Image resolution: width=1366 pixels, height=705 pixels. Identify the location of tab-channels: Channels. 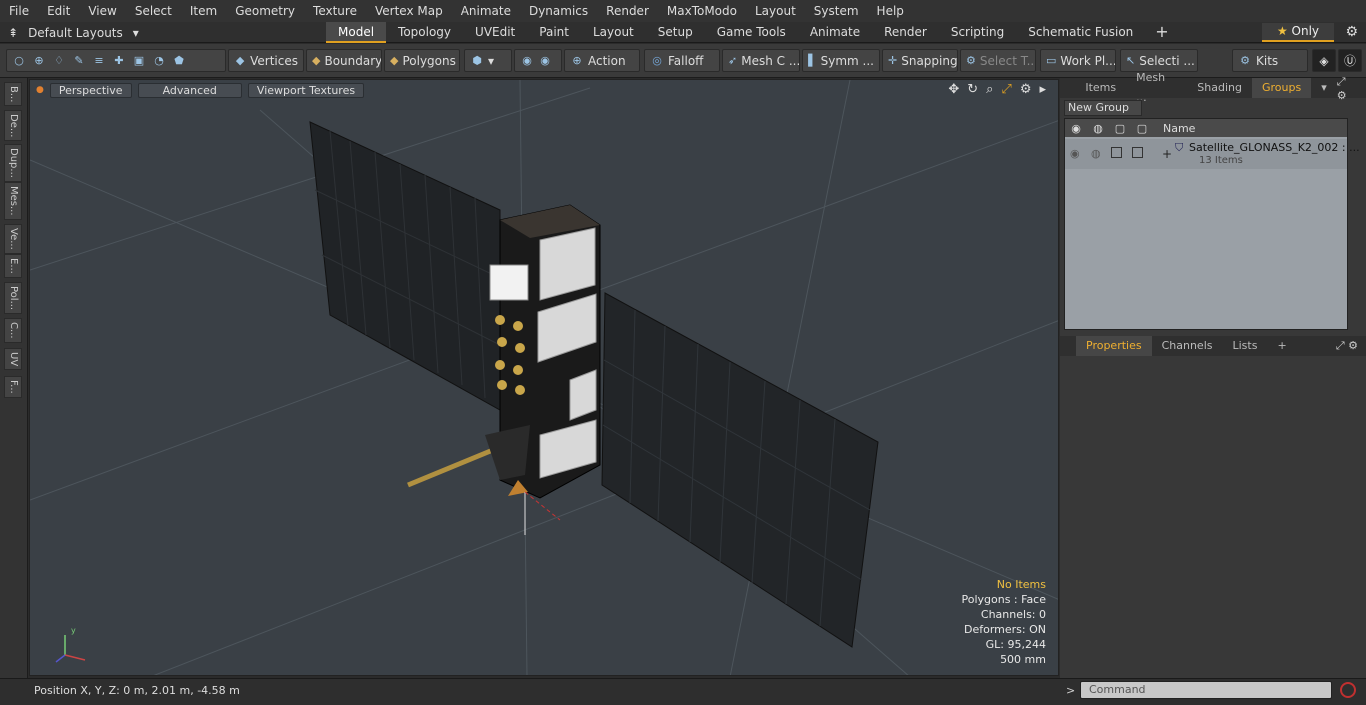
(1187, 346).